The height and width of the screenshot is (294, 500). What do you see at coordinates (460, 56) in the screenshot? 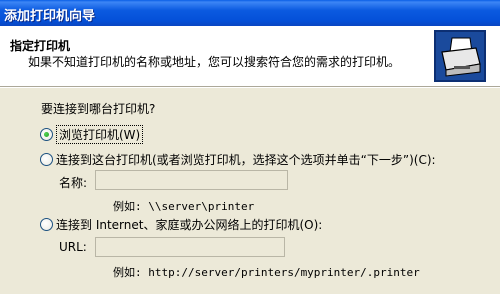
I see `printer-icon` at bounding box center [460, 56].